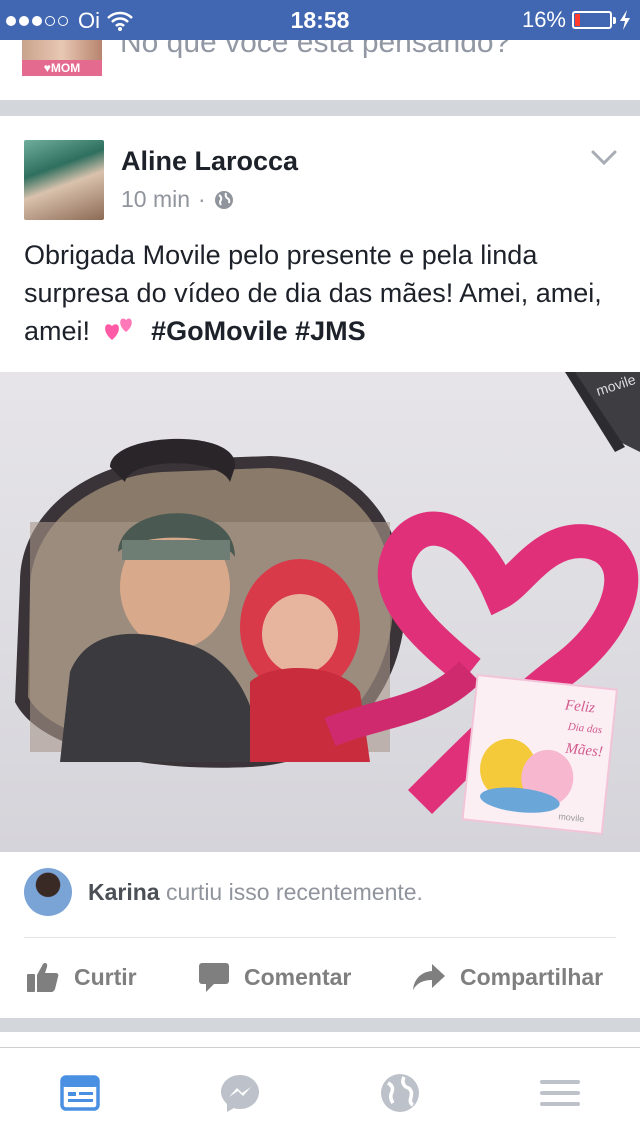 This screenshot has height=1137, width=640. Describe the element at coordinates (315, 50) in the screenshot. I see `composer-placeholder: No que você está pensando?` at that location.